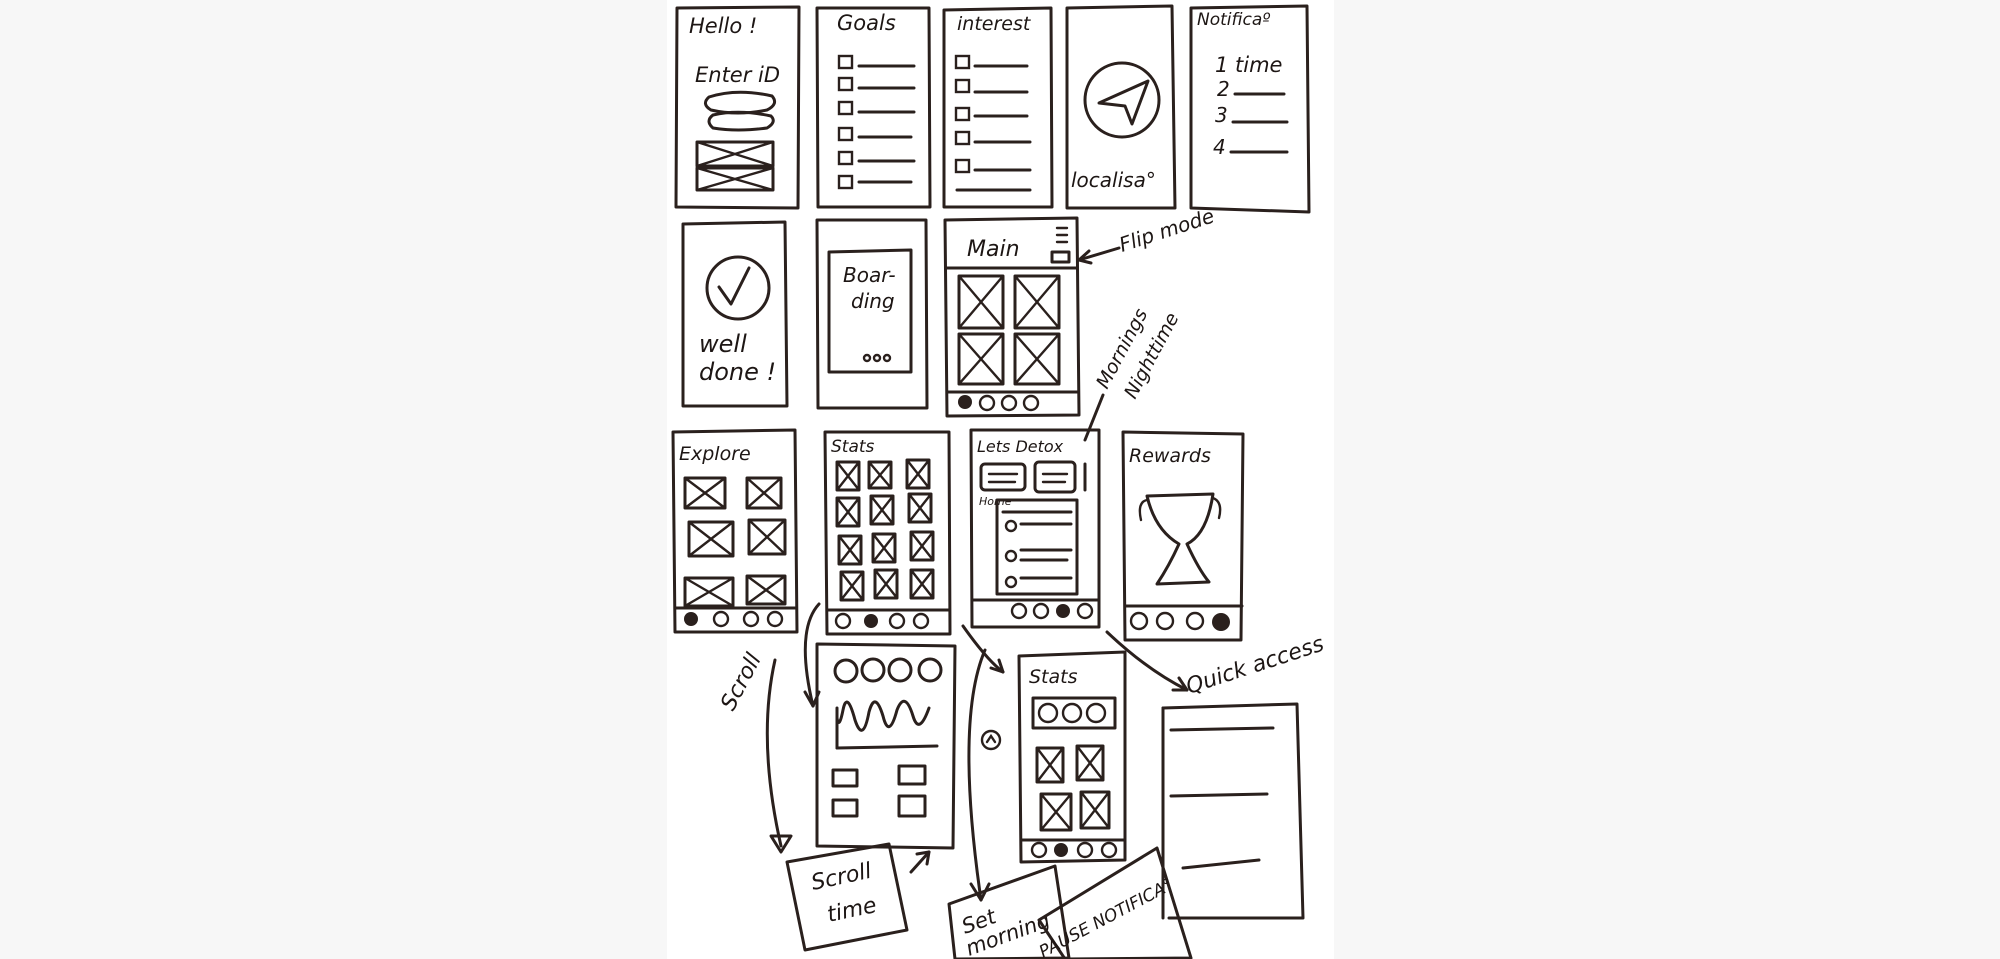 This screenshot has height=959, width=2000. Describe the element at coordinates (768, 728) in the screenshot. I see `scroll-annotation: Scroll` at that location.